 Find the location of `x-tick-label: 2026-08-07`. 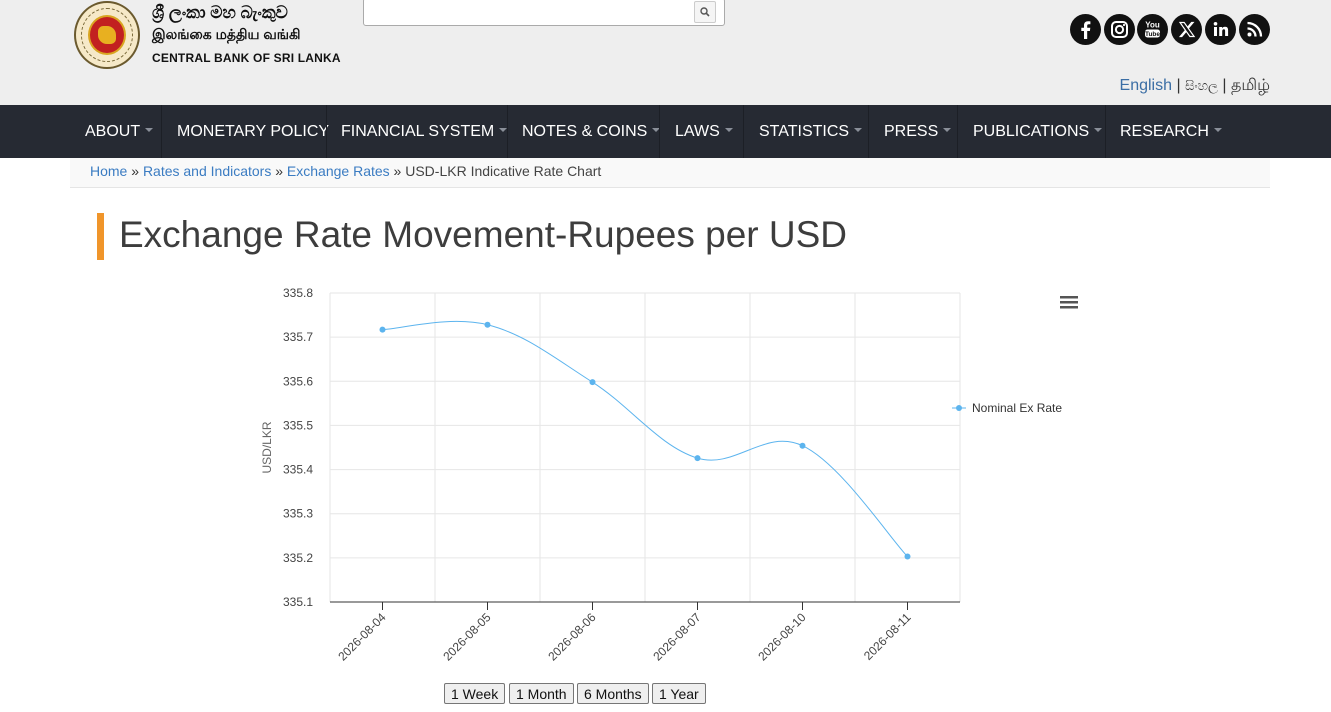

x-tick-label: 2026-08-07 is located at coordinates (677, 637).